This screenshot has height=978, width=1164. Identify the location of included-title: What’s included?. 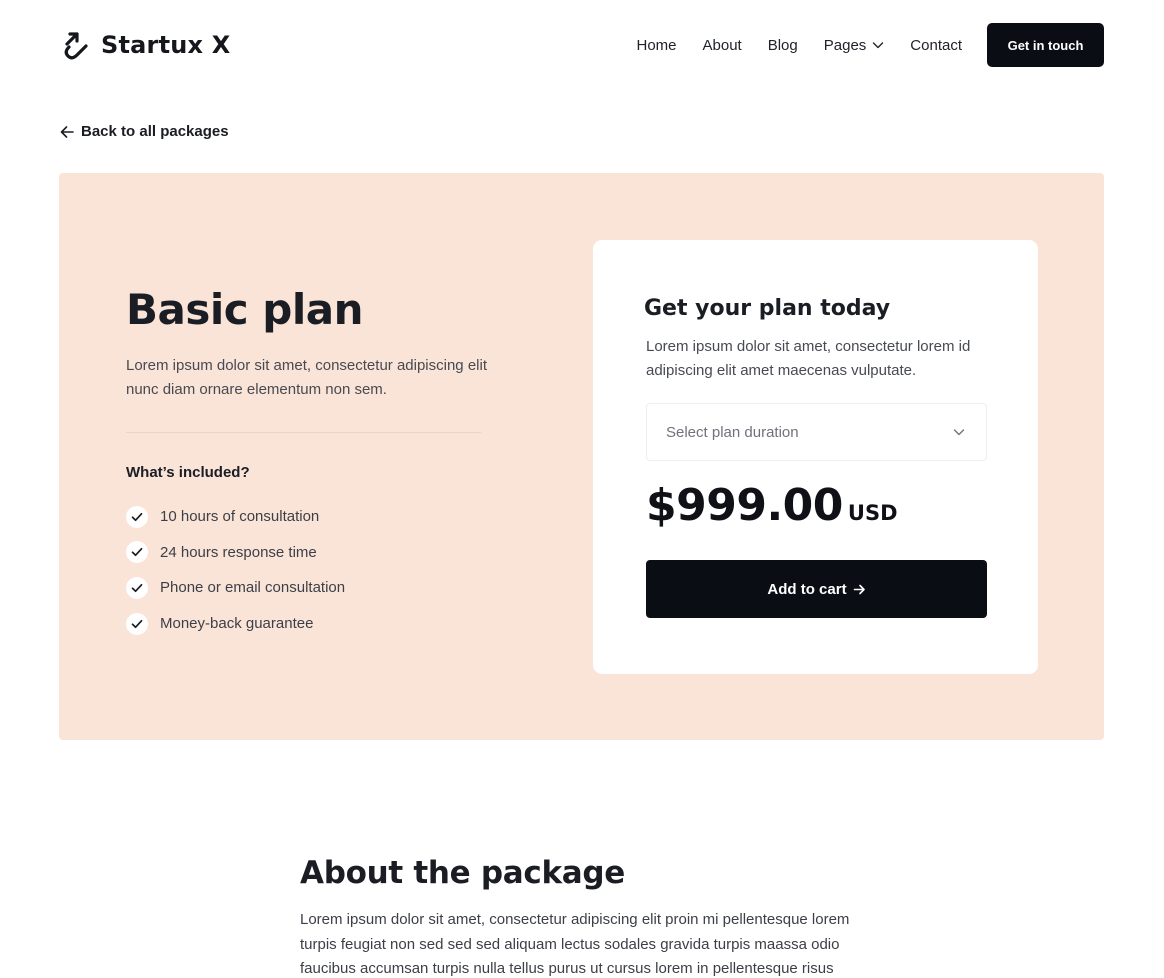
(188, 472).